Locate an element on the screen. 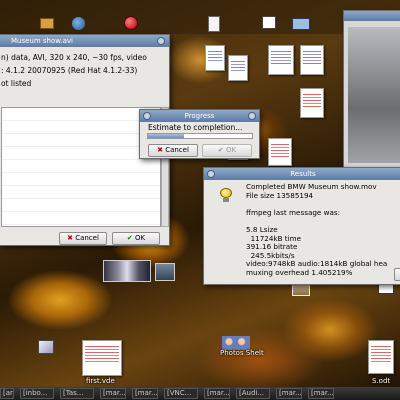 The image size is (400, 400). bomb-icon is located at coordinates (131, 23).